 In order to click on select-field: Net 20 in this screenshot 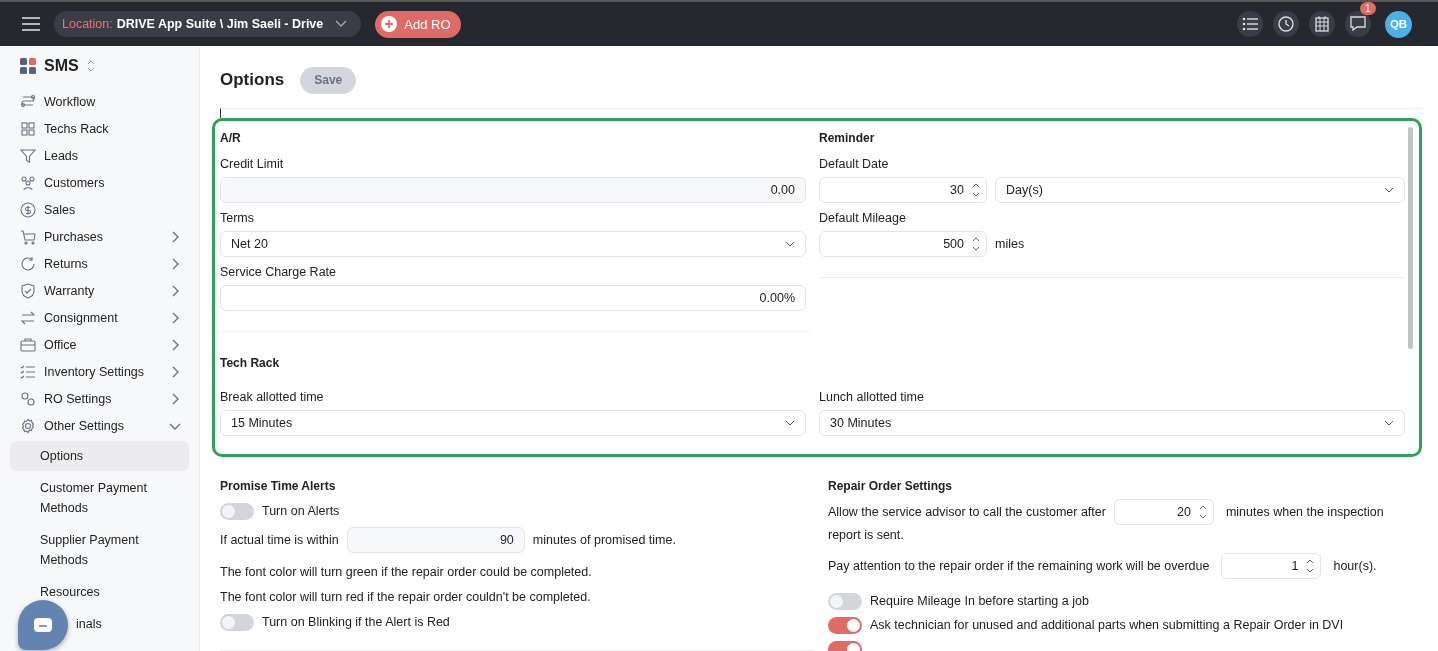, I will do `click(513, 244)`.